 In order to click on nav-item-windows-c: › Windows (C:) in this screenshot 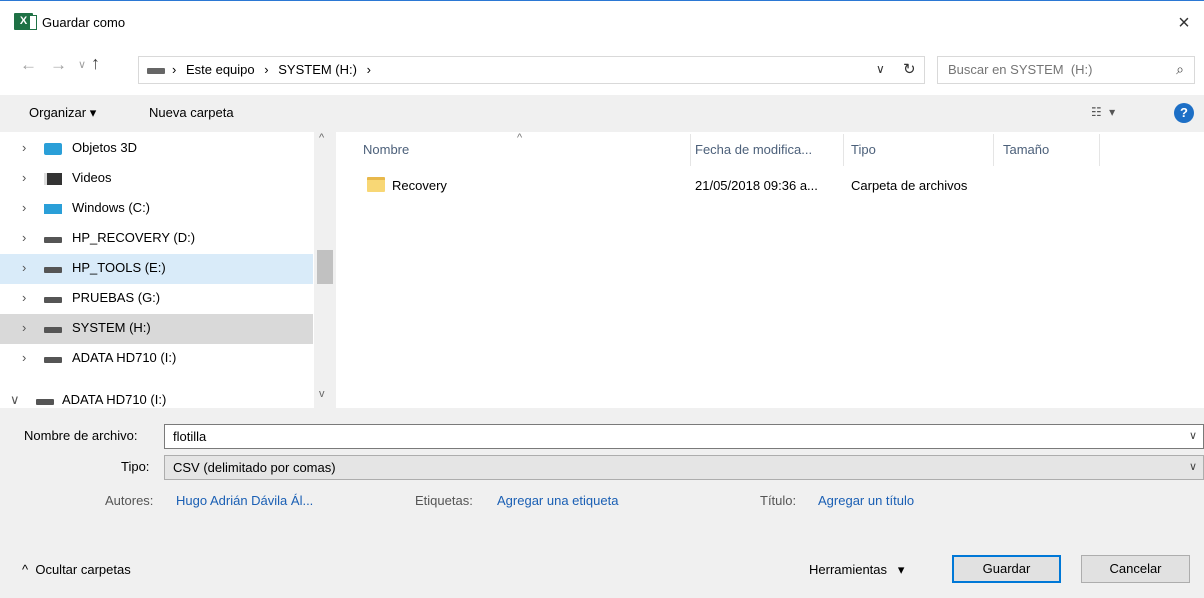, I will do `click(156, 209)`.